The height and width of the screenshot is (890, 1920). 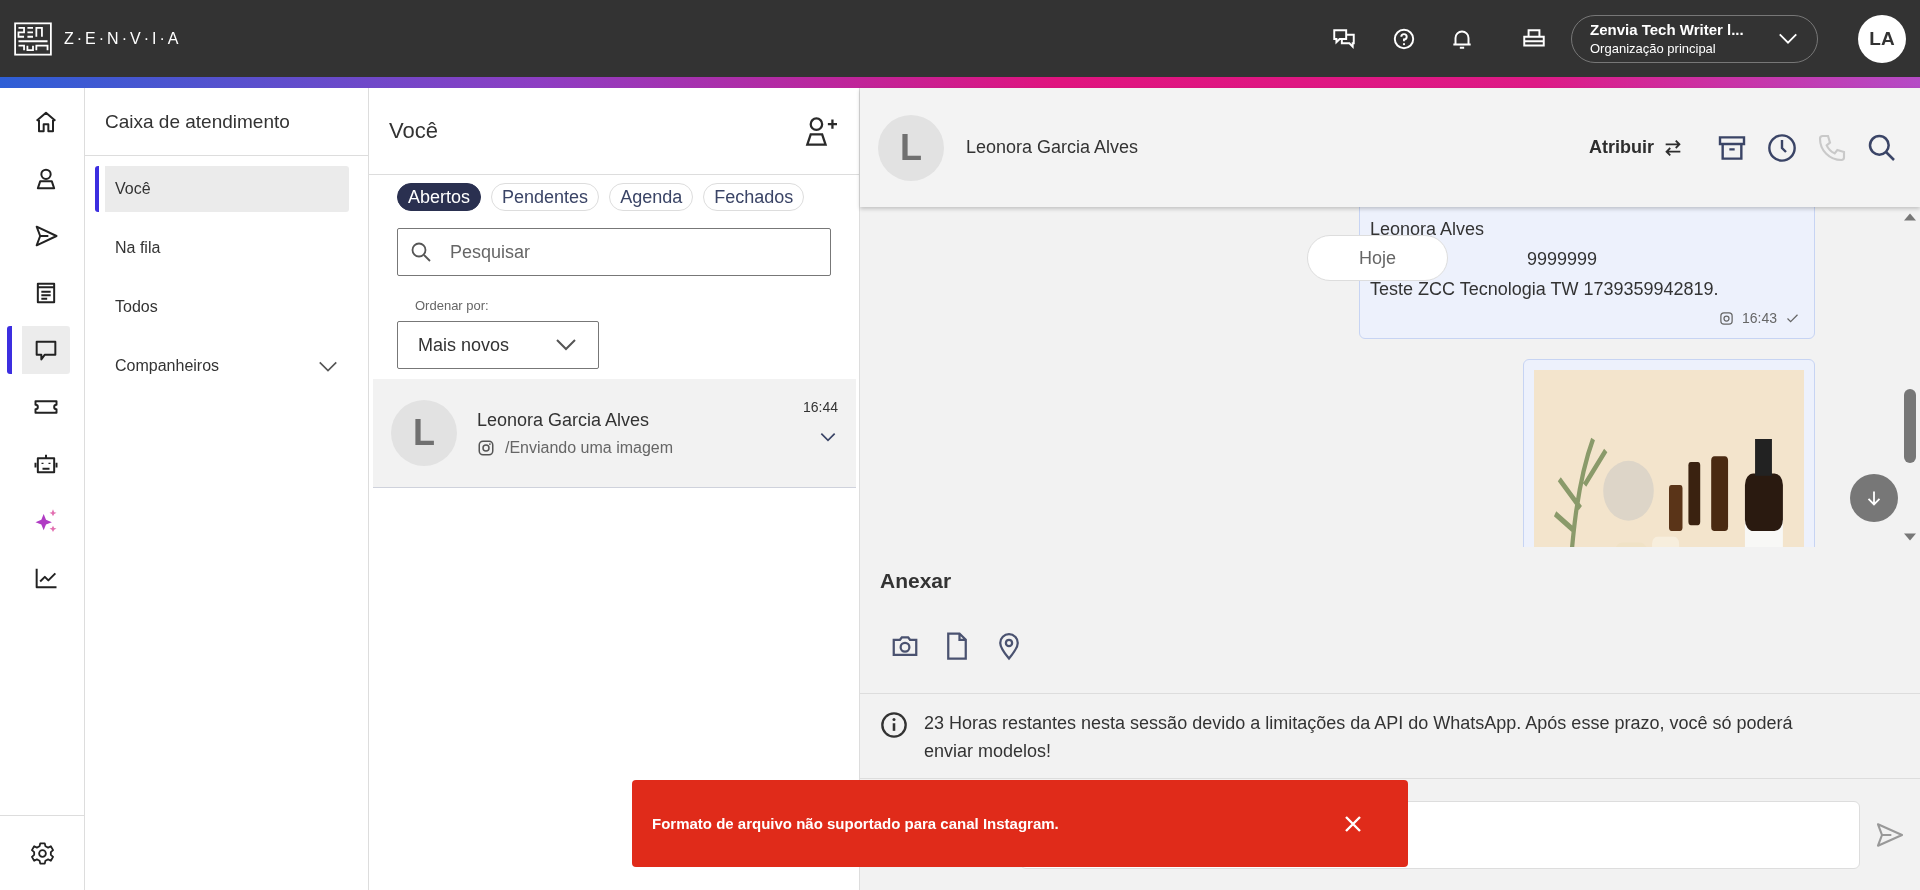 What do you see at coordinates (1562, 259) in the screenshot?
I see `message-line: 9999999` at bounding box center [1562, 259].